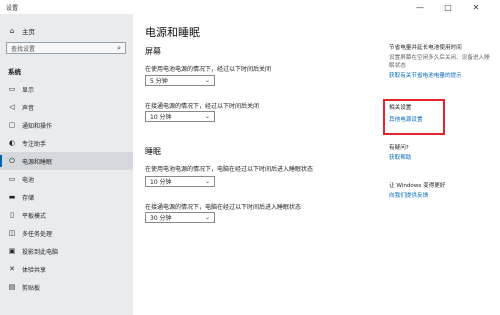 This screenshot has height=315, width=500. Describe the element at coordinates (400, 158) in the screenshot. I see `get-help-link: 获取帮助` at that location.